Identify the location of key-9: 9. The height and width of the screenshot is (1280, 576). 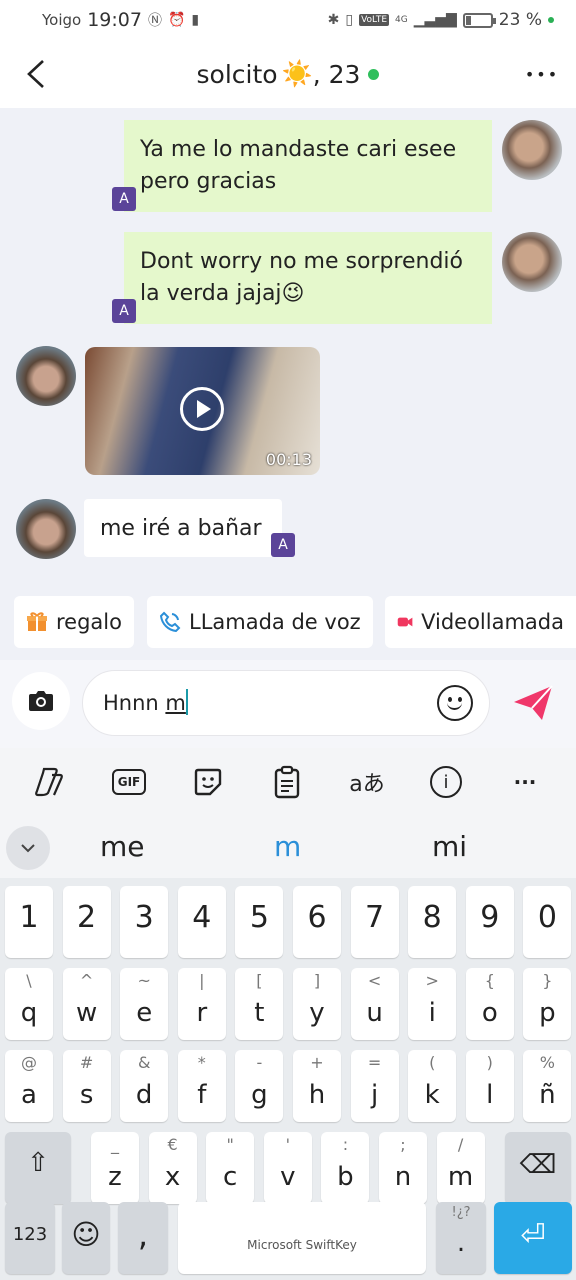
(489, 922).